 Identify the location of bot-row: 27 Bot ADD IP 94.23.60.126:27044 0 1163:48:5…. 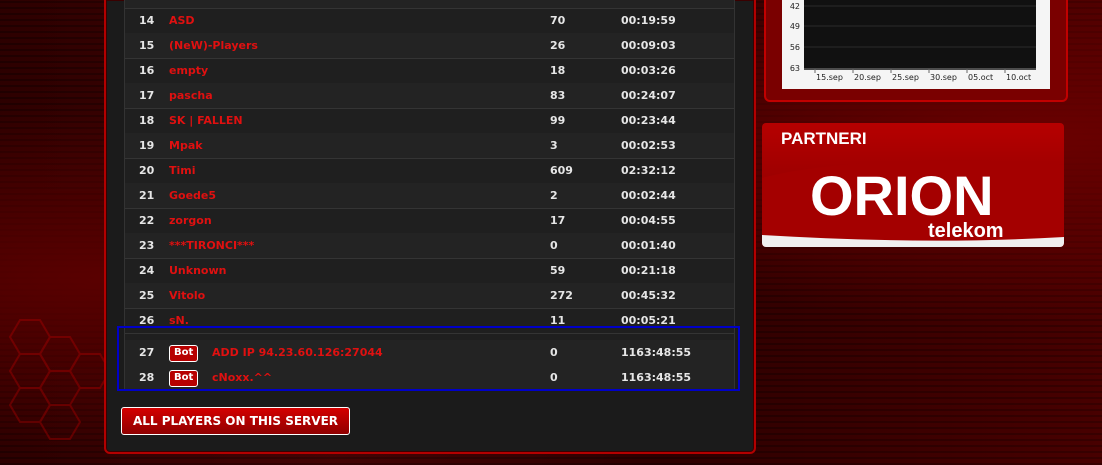
(429, 353).